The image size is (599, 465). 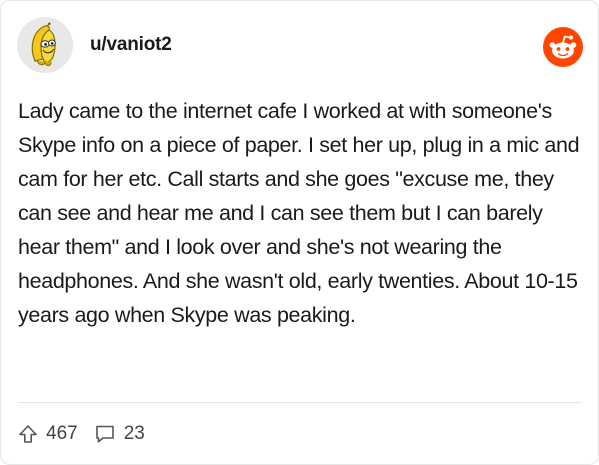 I want to click on upvote-button: 467, so click(x=48, y=434).